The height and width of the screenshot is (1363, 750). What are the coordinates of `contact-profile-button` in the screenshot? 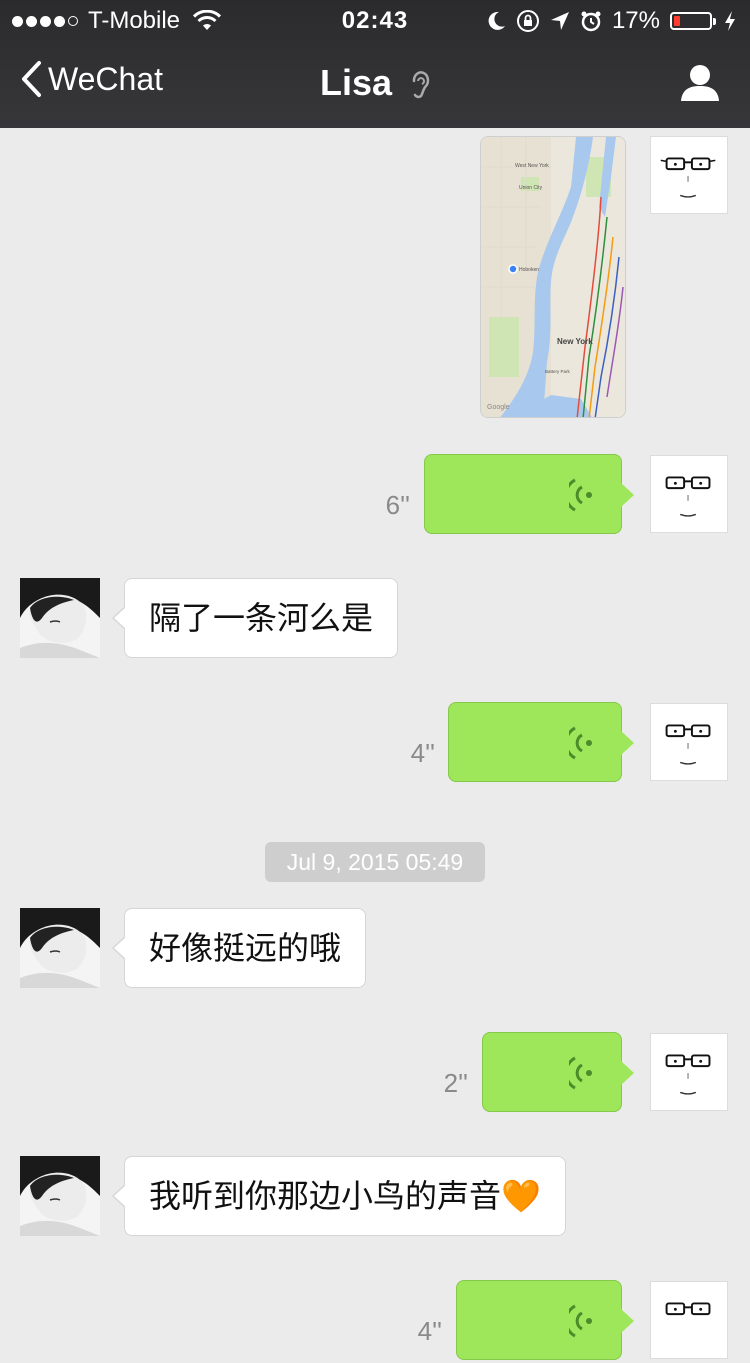 It's located at (700, 85).